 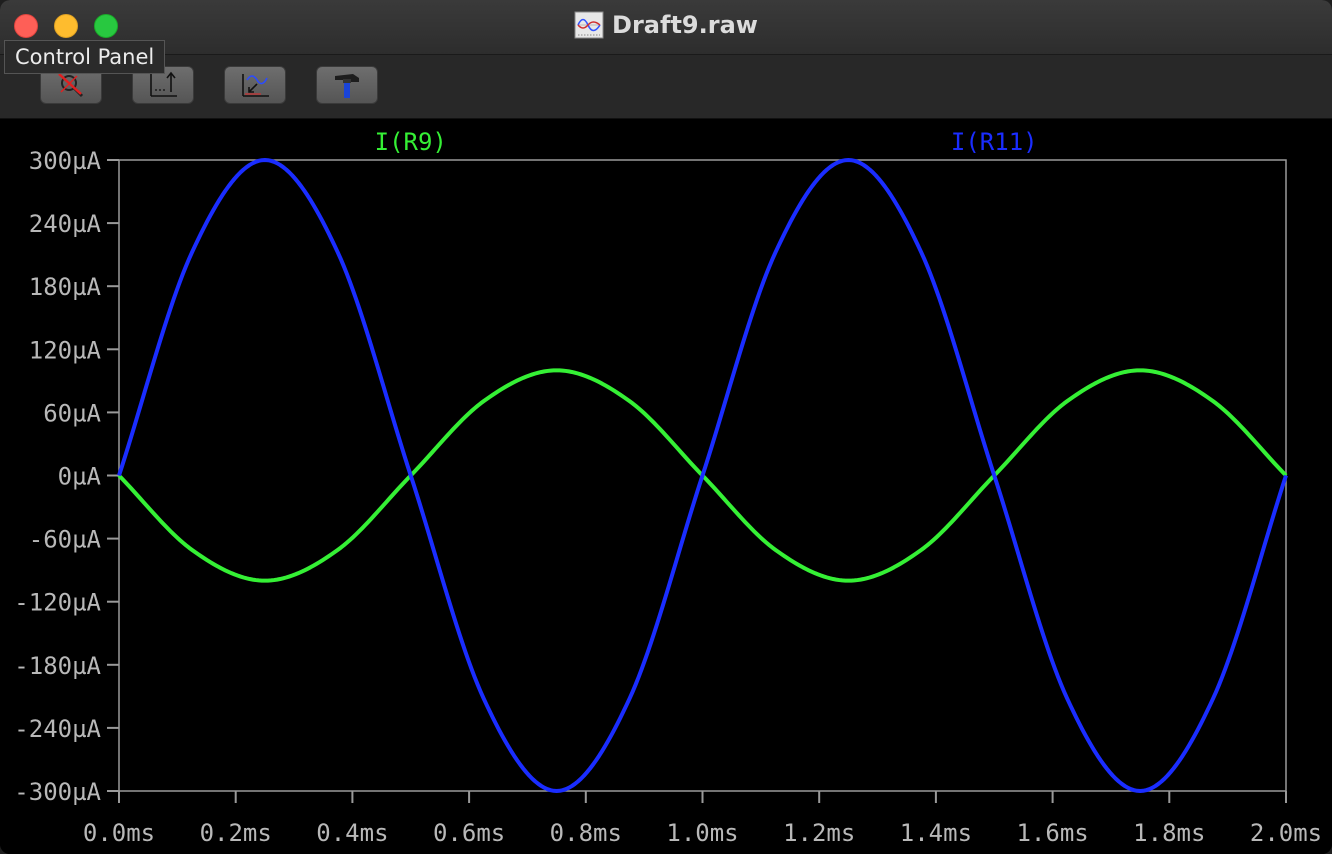 I want to click on plot-settings-button, so click(x=255, y=85).